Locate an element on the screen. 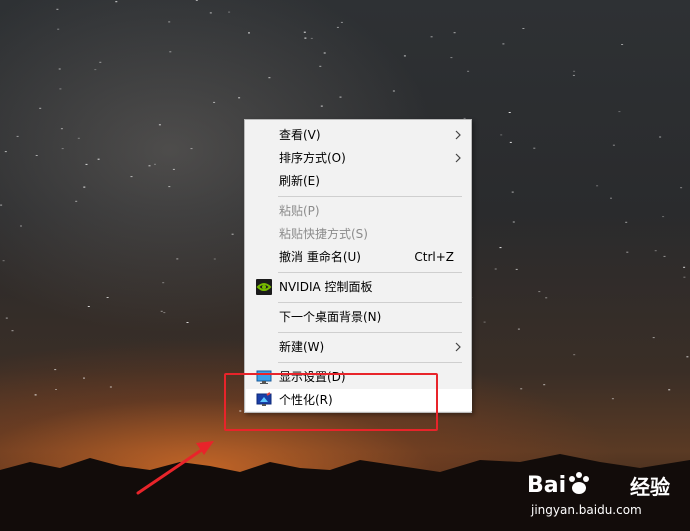 This screenshot has height=531, width=690. watermark-url: jingyan.baidu.com is located at coordinates (586, 510).